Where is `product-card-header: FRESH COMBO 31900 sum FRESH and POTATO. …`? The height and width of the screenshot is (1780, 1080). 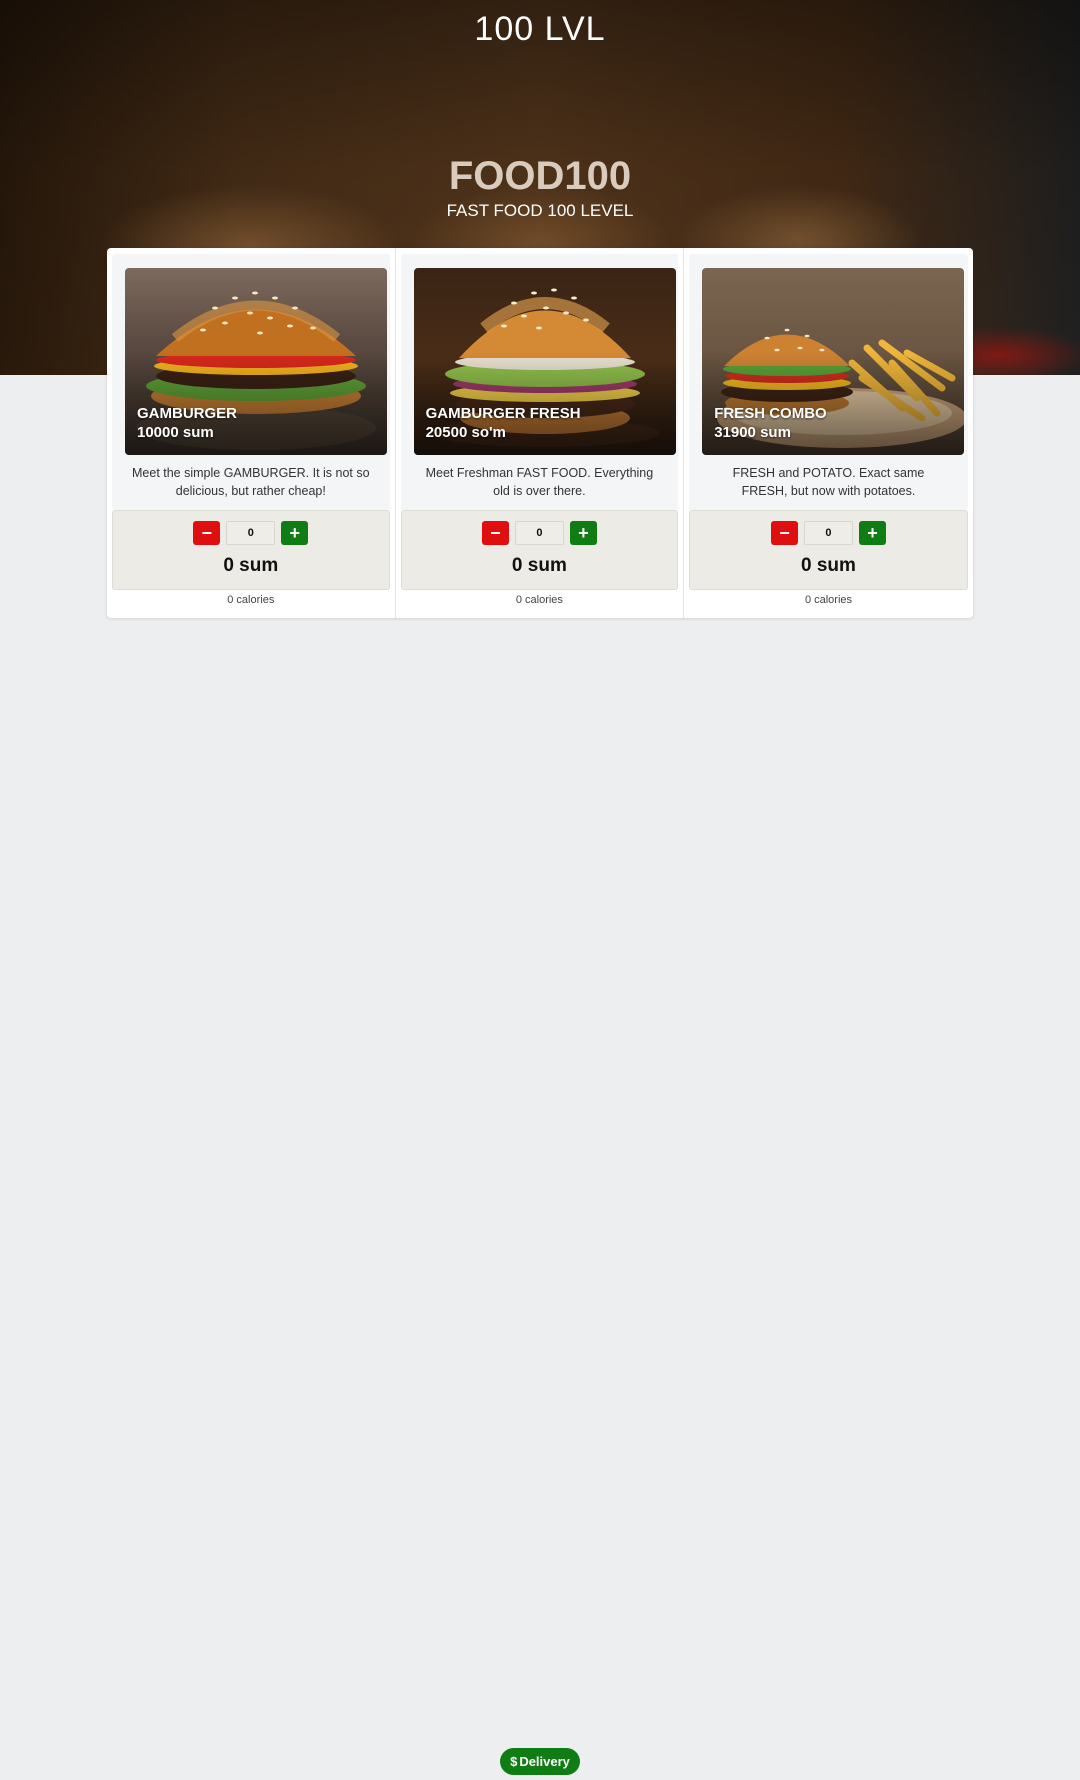
product-card-header: FRESH COMBO 31900 sum FRESH and POTATO. … is located at coordinates (828, 382).